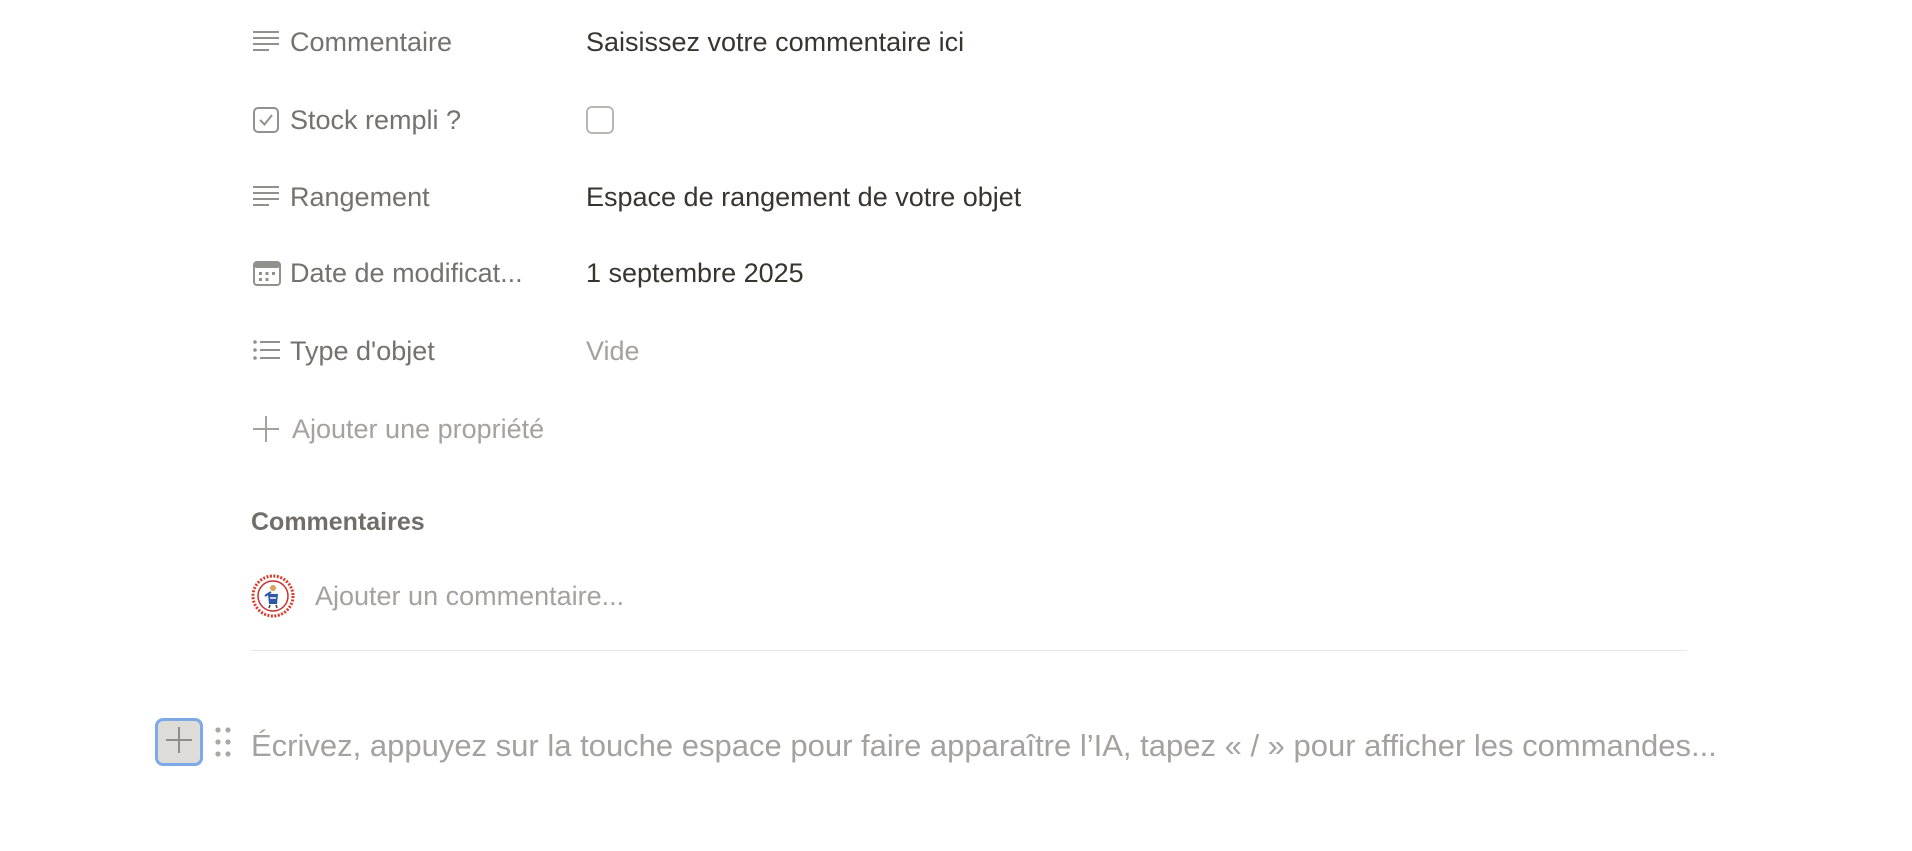  What do you see at coordinates (371, 41) in the screenshot?
I see `property-label: Commentaire` at bounding box center [371, 41].